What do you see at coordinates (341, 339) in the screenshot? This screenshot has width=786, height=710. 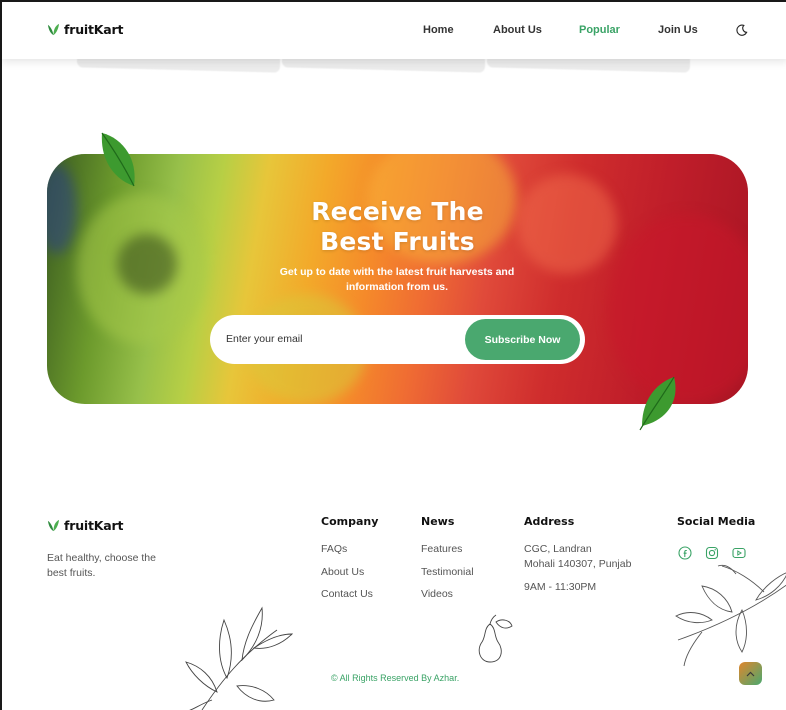 I see `email-input` at bounding box center [341, 339].